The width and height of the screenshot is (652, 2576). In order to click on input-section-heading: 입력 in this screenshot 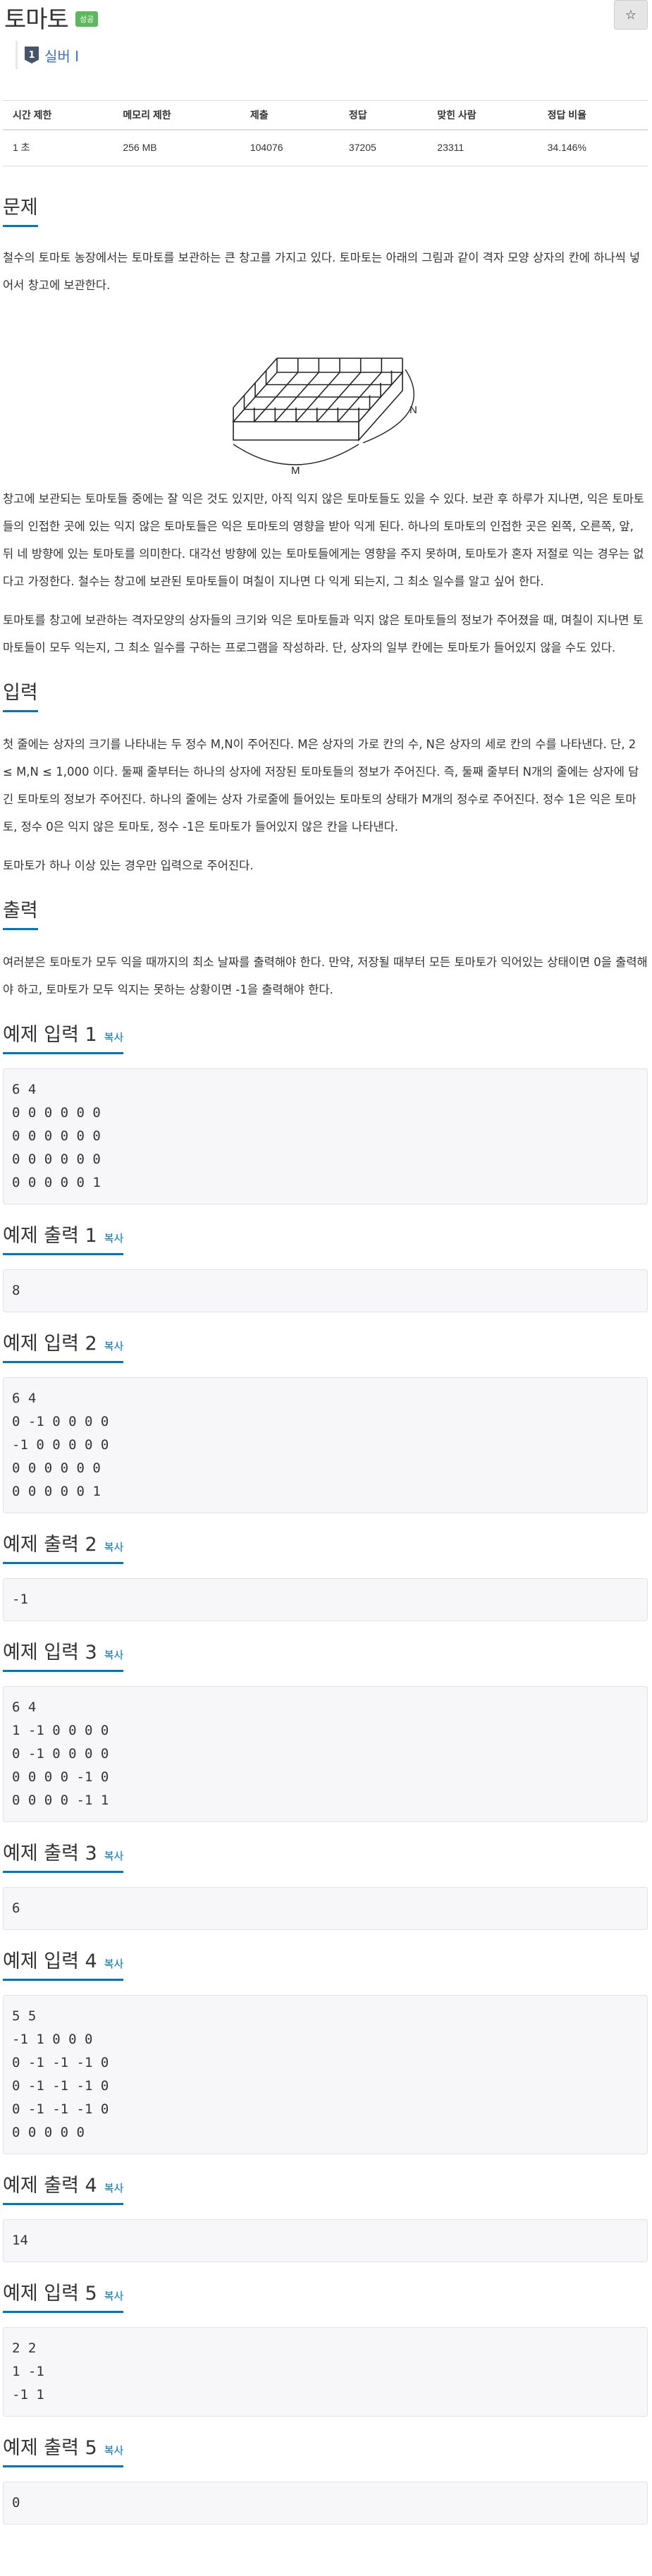, I will do `click(325, 695)`.